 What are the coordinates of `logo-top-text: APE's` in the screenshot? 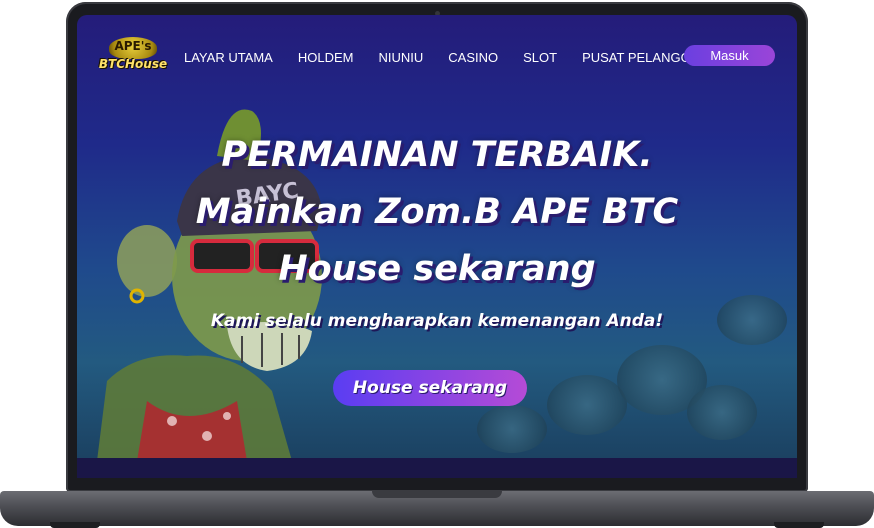 It's located at (133, 46).